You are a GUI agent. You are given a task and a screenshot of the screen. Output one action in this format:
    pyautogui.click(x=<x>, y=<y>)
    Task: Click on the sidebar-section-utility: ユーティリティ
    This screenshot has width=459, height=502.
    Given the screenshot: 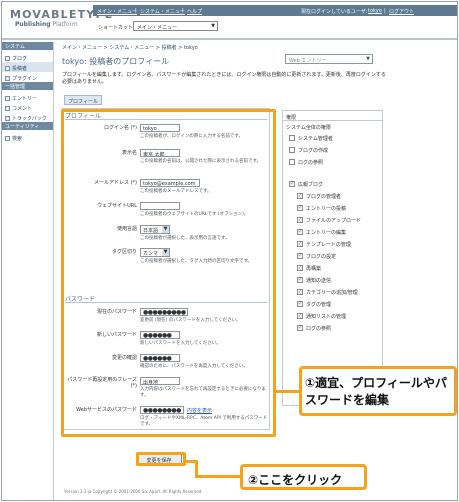 What is the action you would take?
    pyautogui.click(x=27, y=126)
    